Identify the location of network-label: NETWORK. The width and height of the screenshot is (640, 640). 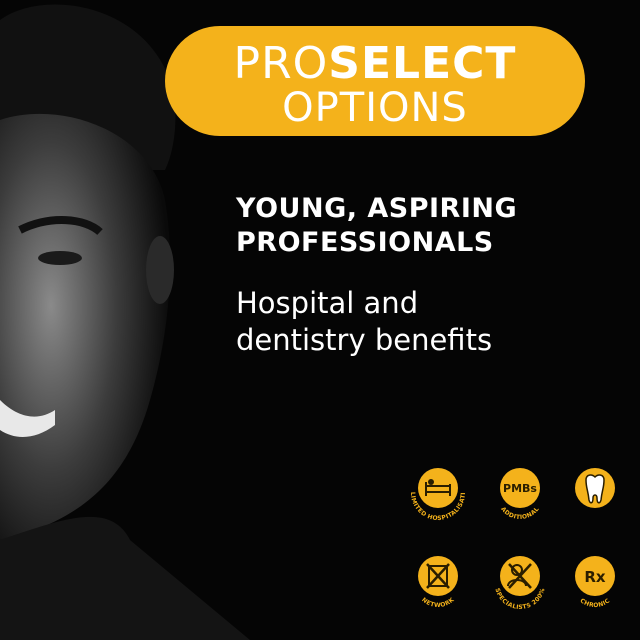
(437, 602).